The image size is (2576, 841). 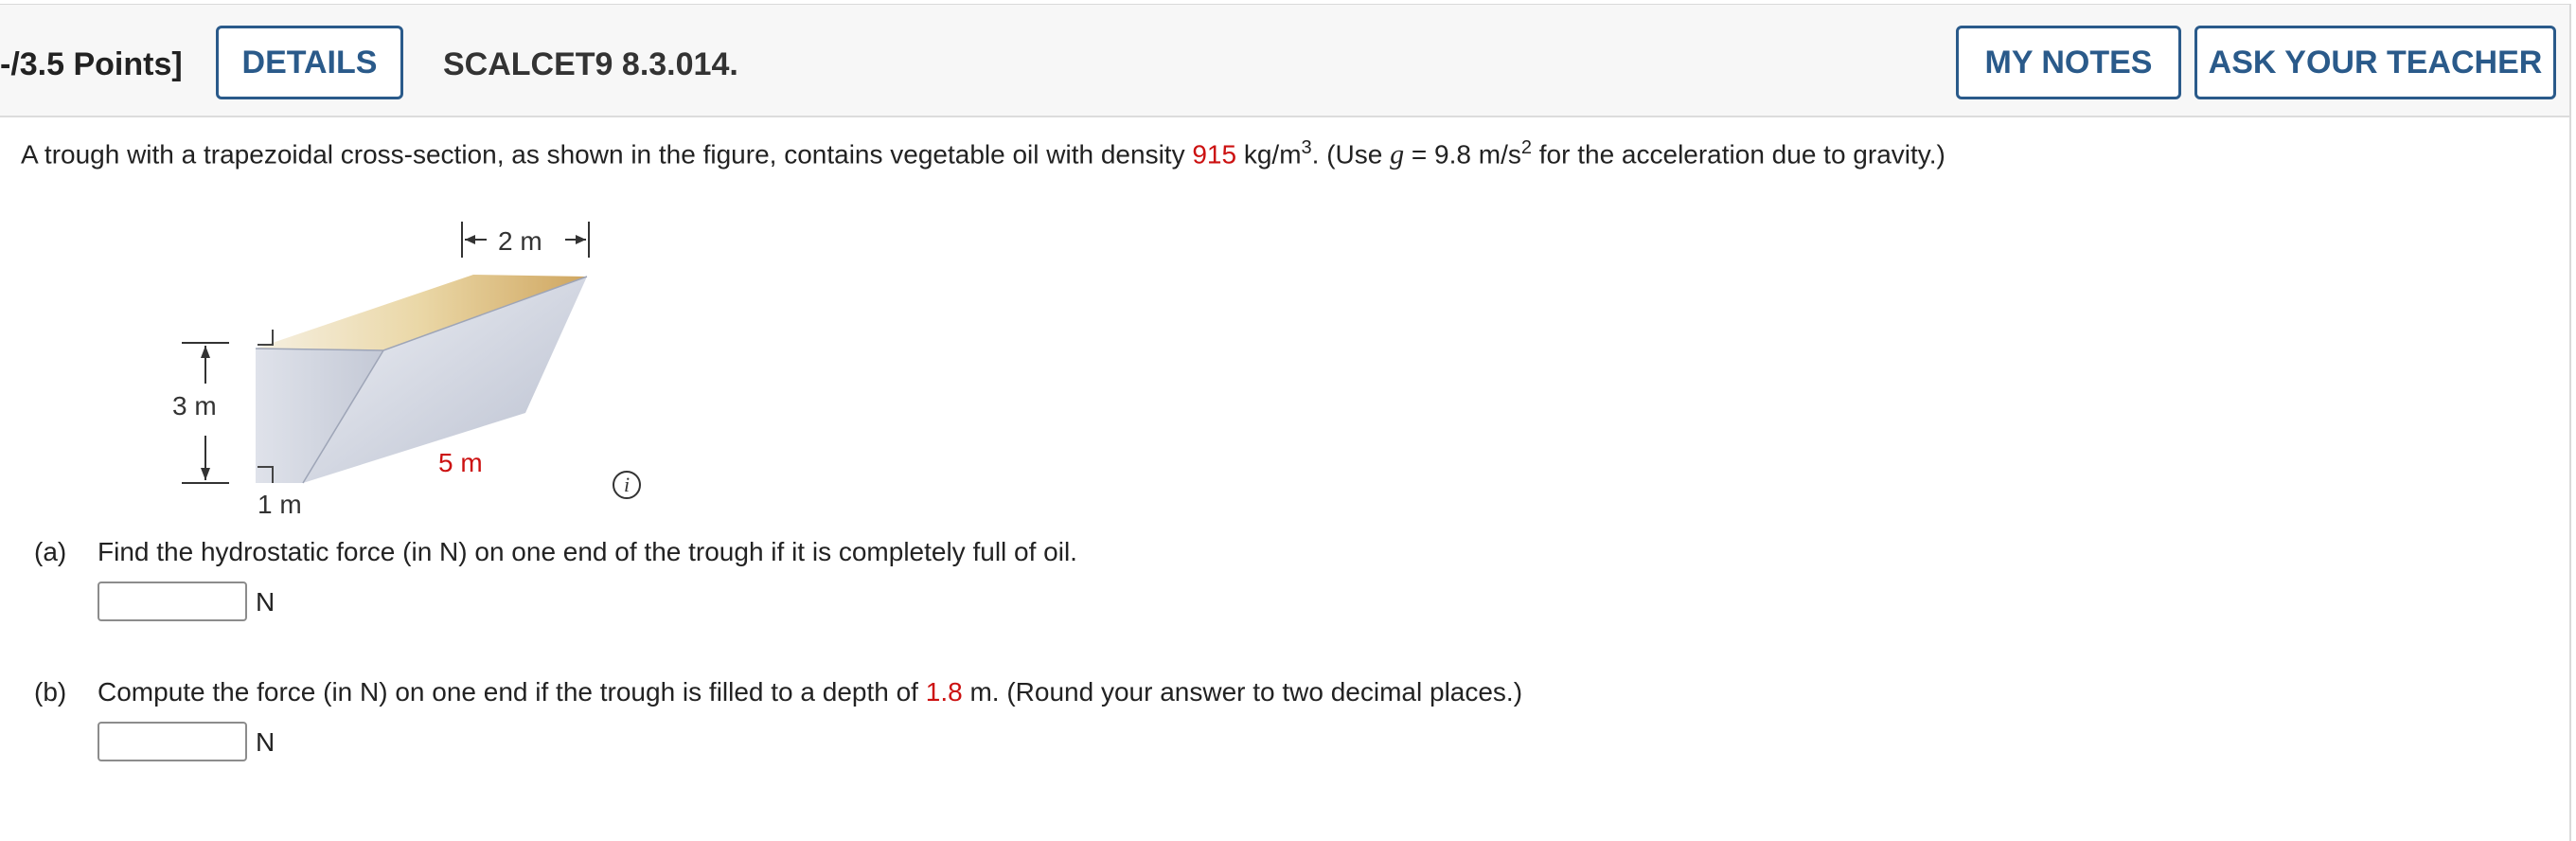 What do you see at coordinates (2375, 62) in the screenshot?
I see `ask-your-teacher-button: ASK YOUR TEACHER` at bounding box center [2375, 62].